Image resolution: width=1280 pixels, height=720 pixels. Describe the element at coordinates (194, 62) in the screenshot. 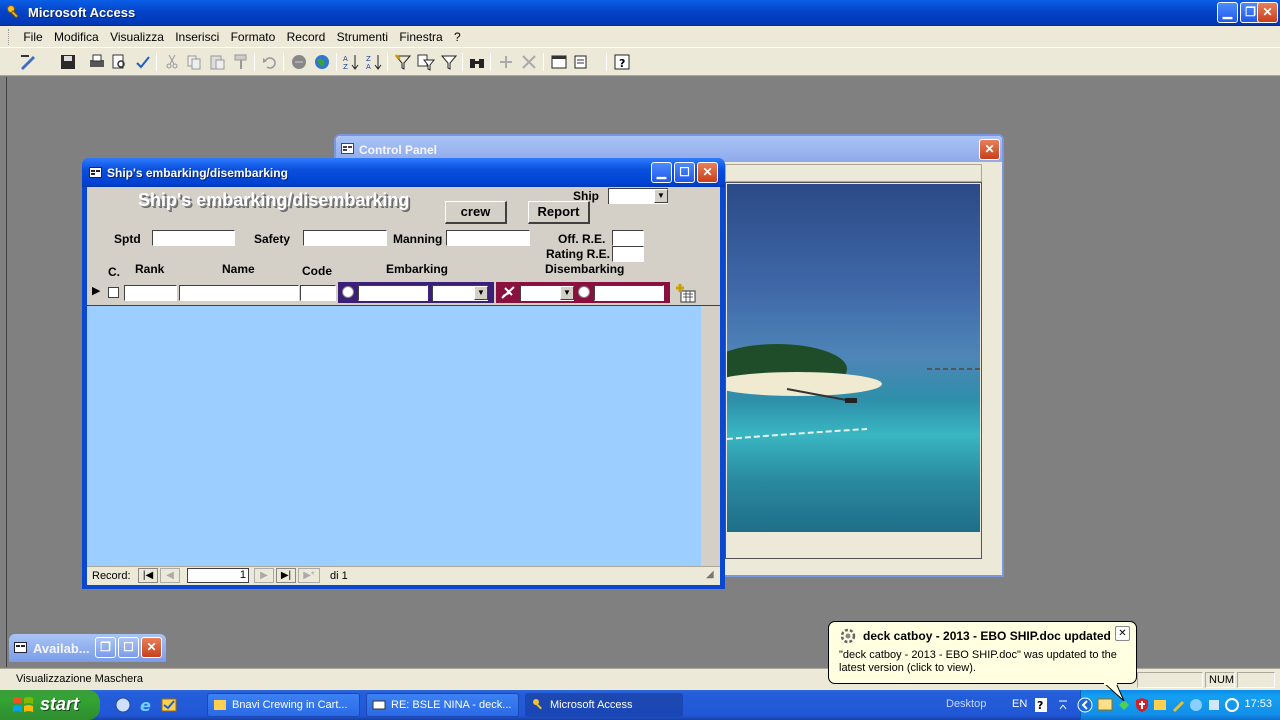

I see `copy-icon` at that location.